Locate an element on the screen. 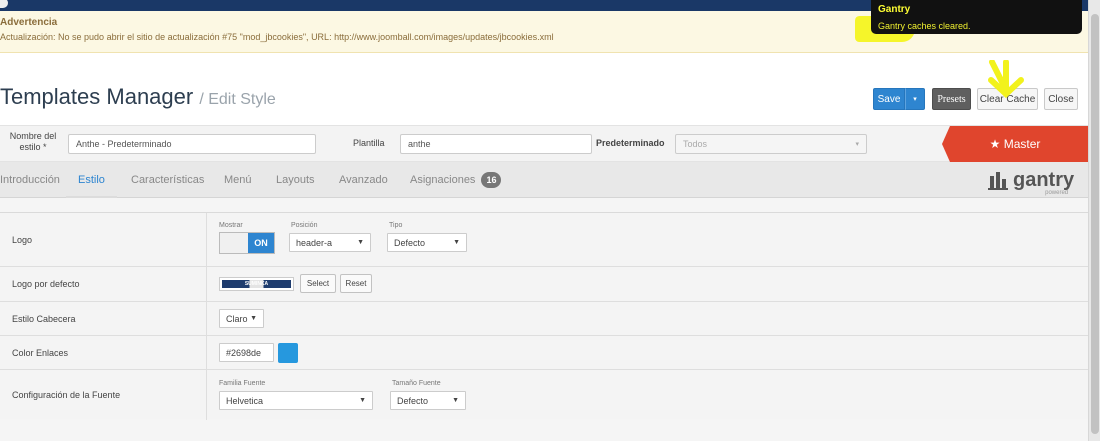 The width and height of the screenshot is (1100, 441). template-label: Plantilla is located at coordinates (369, 143).